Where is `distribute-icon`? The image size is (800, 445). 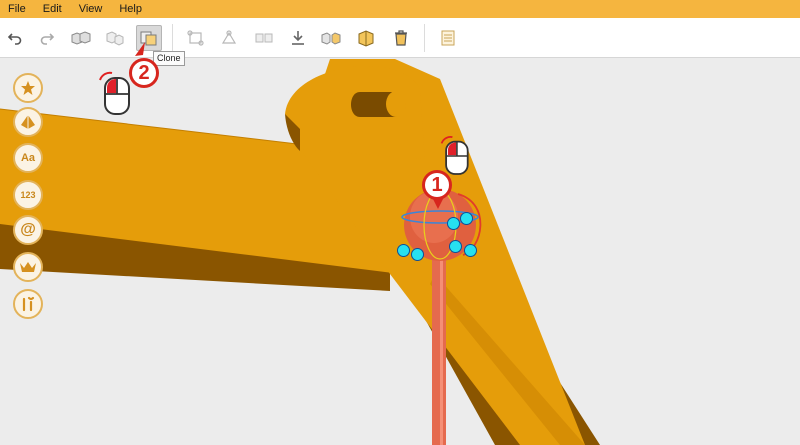
distribute-icon is located at coordinates (229, 37).